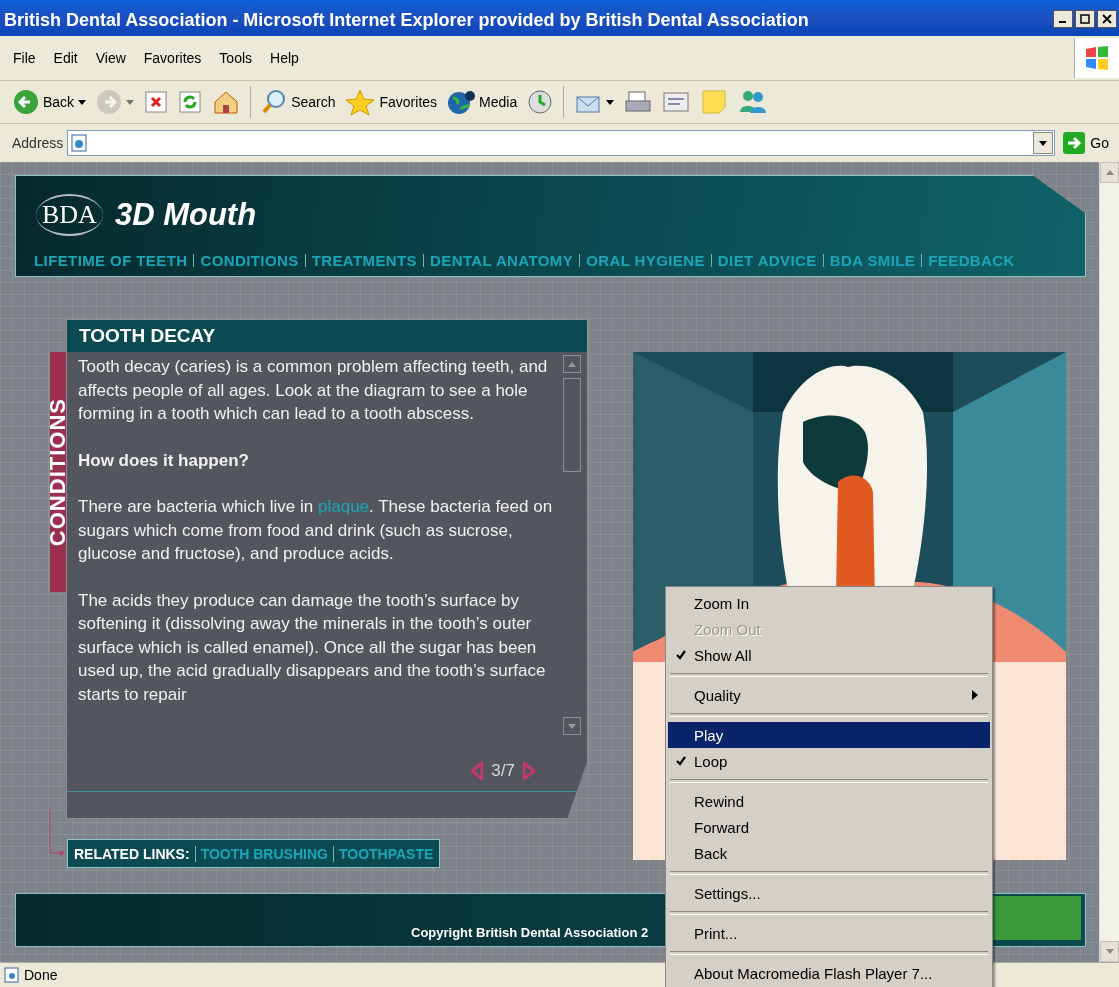  I want to click on note-icon, so click(714, 102).